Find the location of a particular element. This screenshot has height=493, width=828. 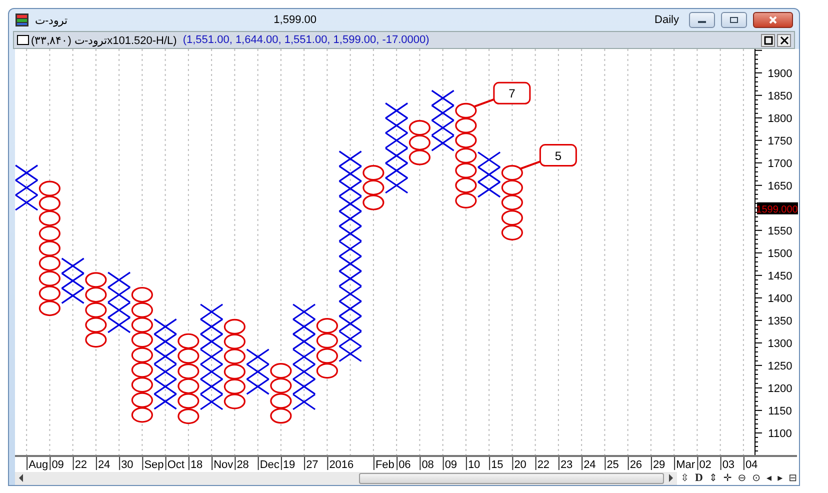

date-label: 27 is located at coordinates (312, 465).